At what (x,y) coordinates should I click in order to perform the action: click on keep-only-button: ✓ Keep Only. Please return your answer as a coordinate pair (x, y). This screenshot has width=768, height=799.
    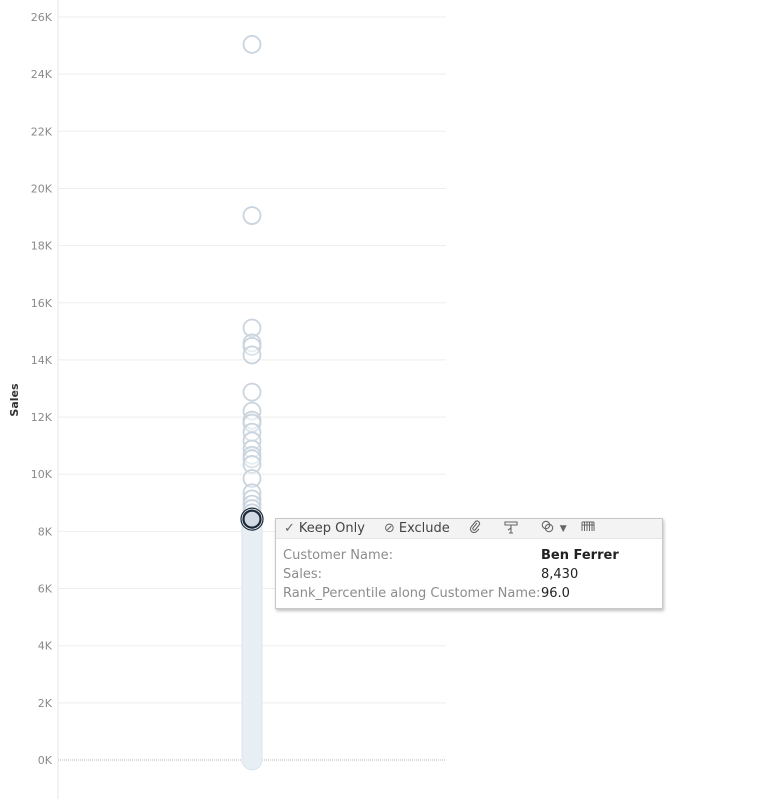
    Looking at the image, I should click on (324, 528).